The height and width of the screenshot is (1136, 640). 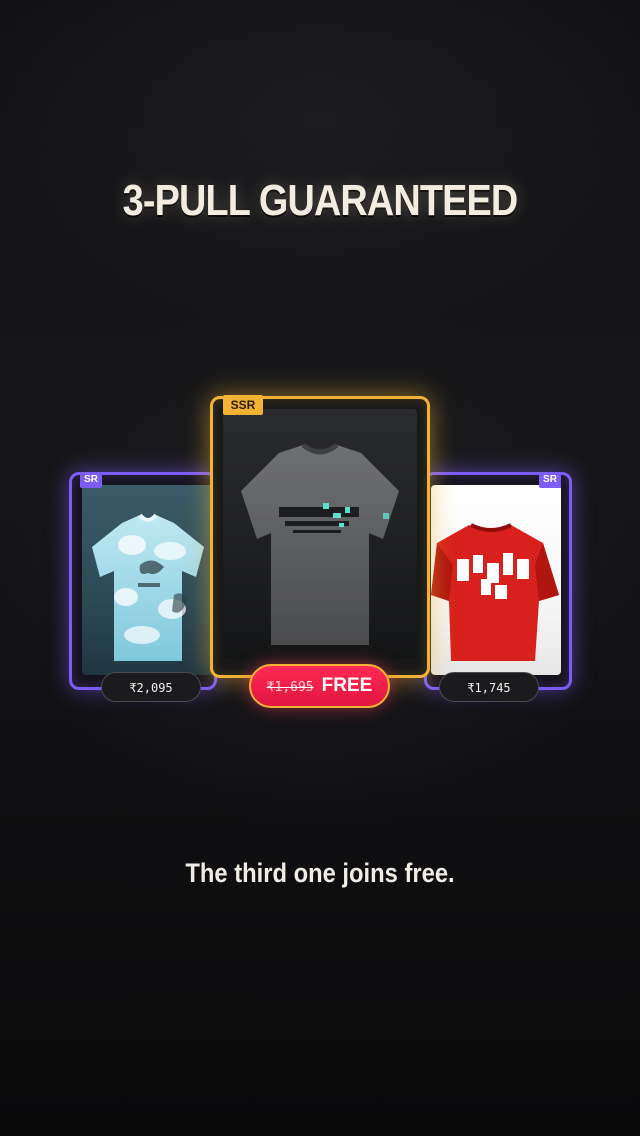 I want to click on card-left-sr: SR, so click(x=143, y=581).